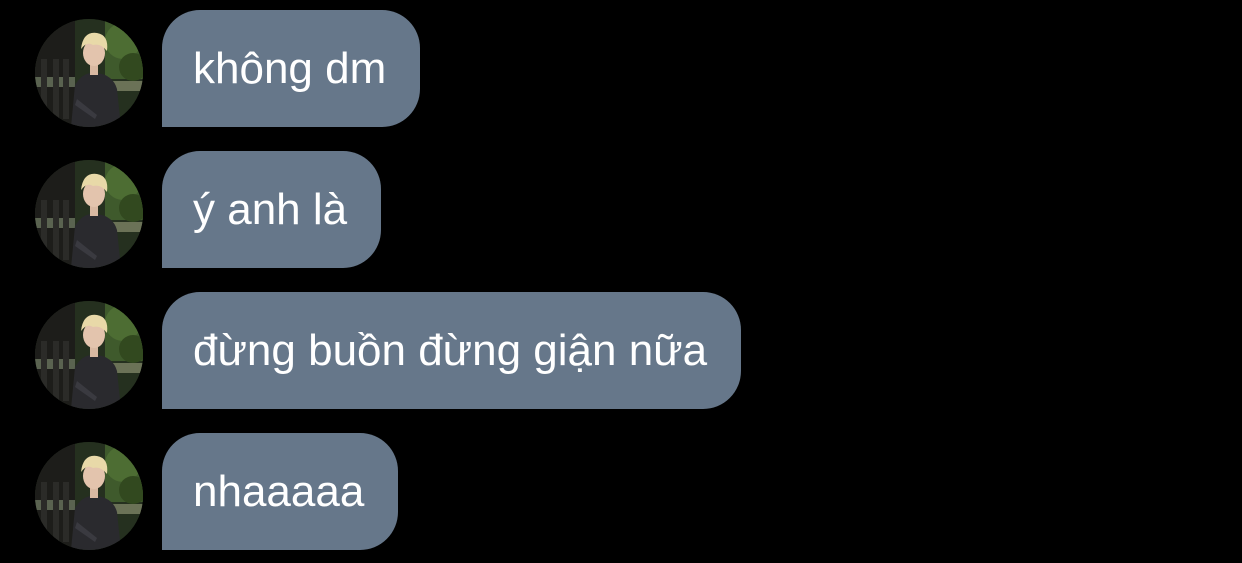 The height and width of the screenshot is (563, 1242). I want to click on message-bubble: không dm, so click(291, 68).